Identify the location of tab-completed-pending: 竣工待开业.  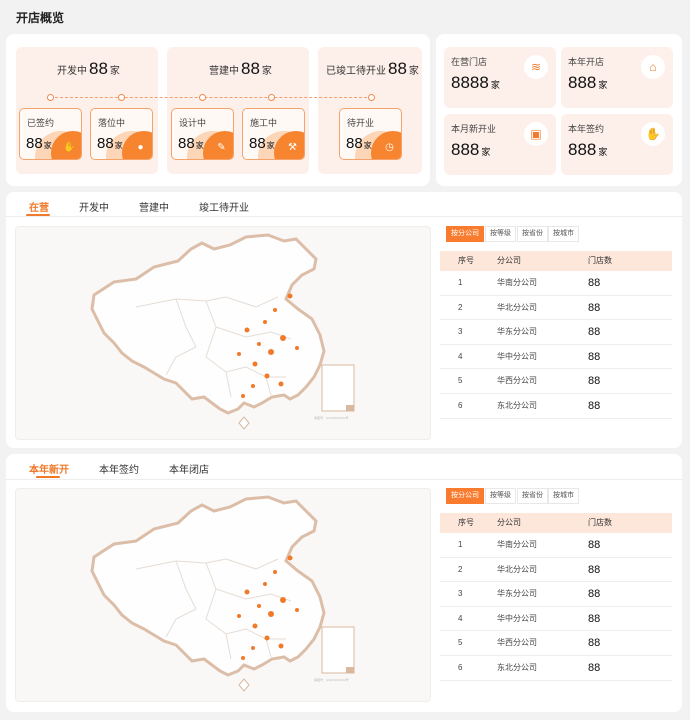
(224, 206).